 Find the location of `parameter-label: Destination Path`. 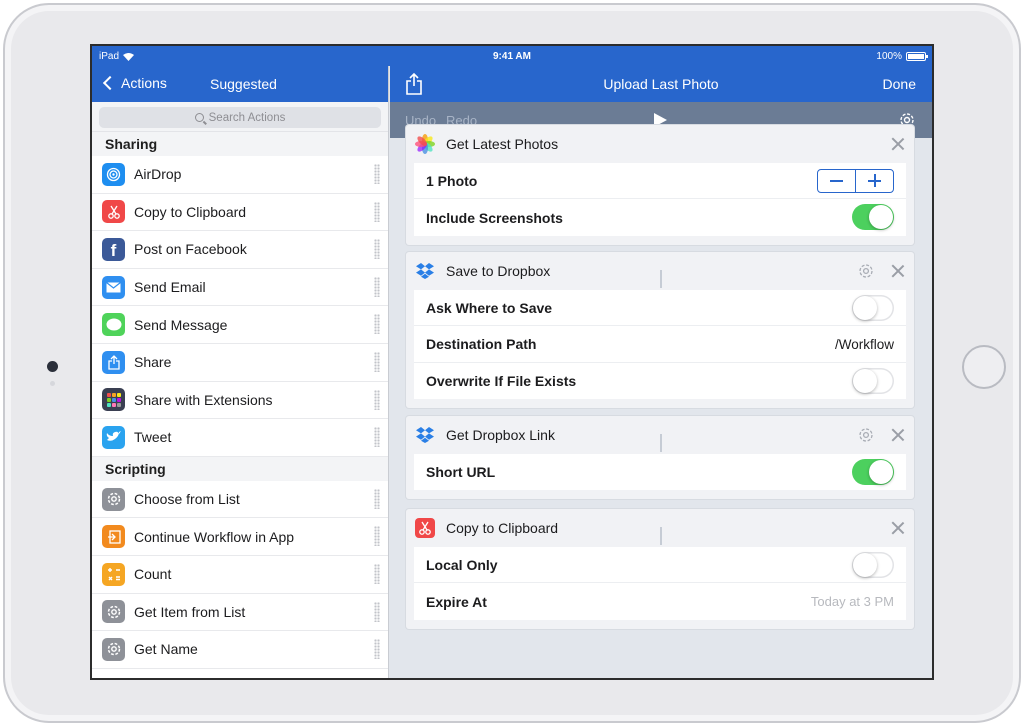

parameter-label: Destination Path is located at coordinates (481, 344).